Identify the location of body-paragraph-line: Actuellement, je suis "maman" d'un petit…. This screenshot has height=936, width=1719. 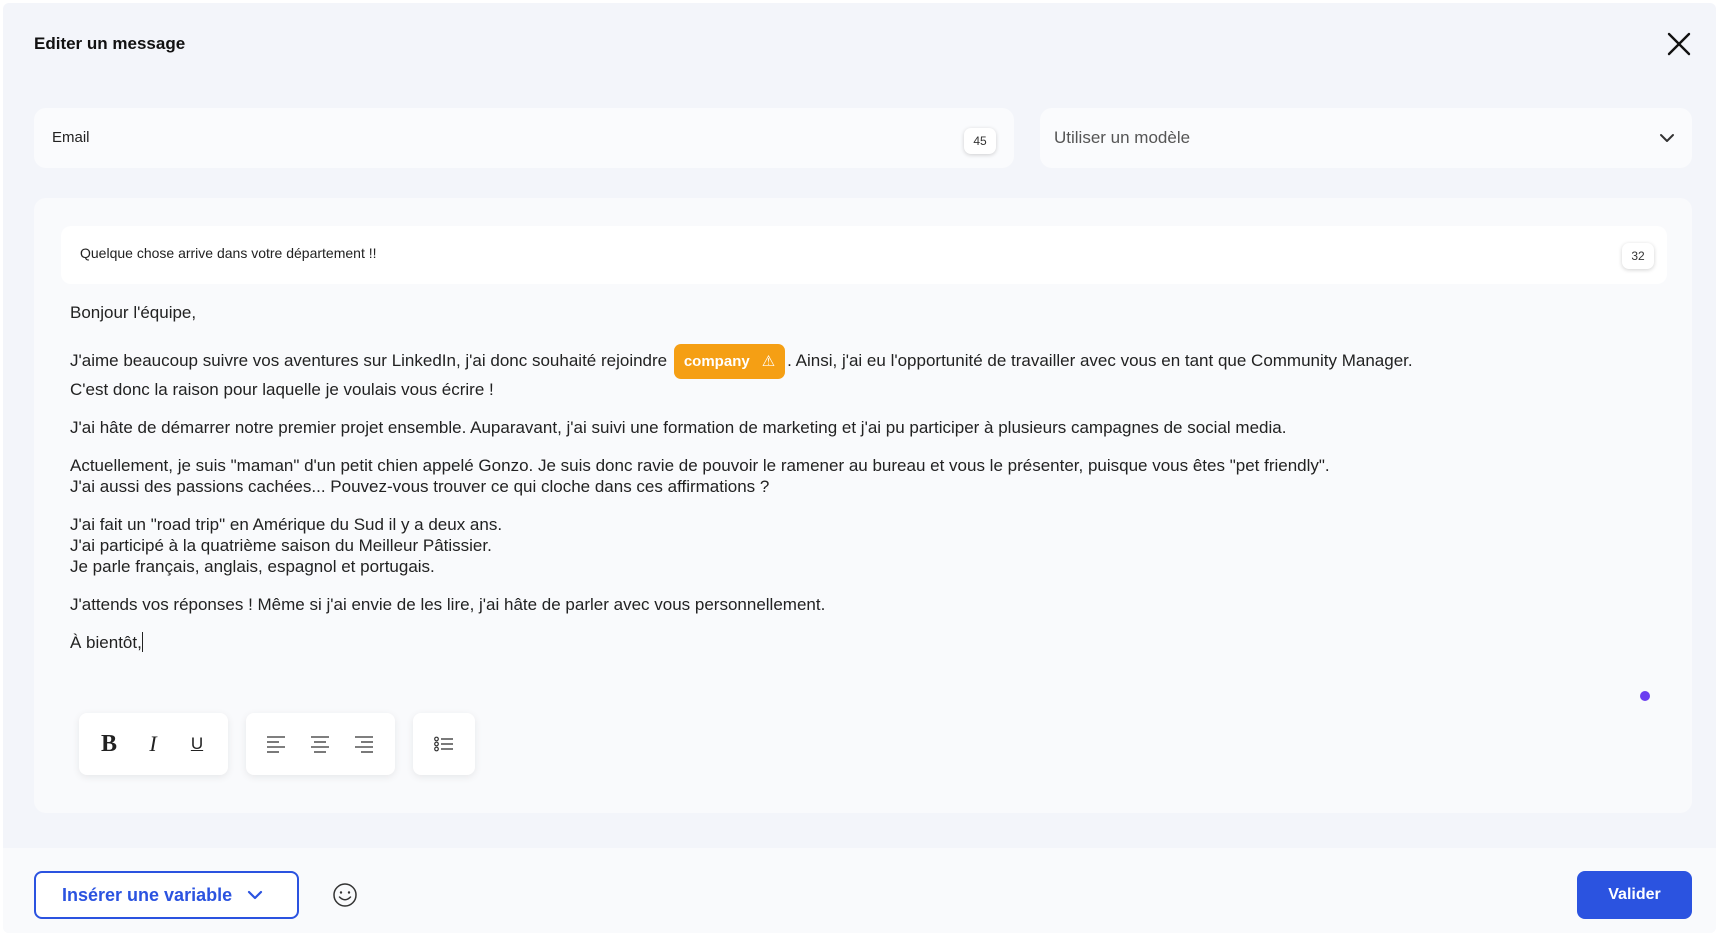
(700, 465).